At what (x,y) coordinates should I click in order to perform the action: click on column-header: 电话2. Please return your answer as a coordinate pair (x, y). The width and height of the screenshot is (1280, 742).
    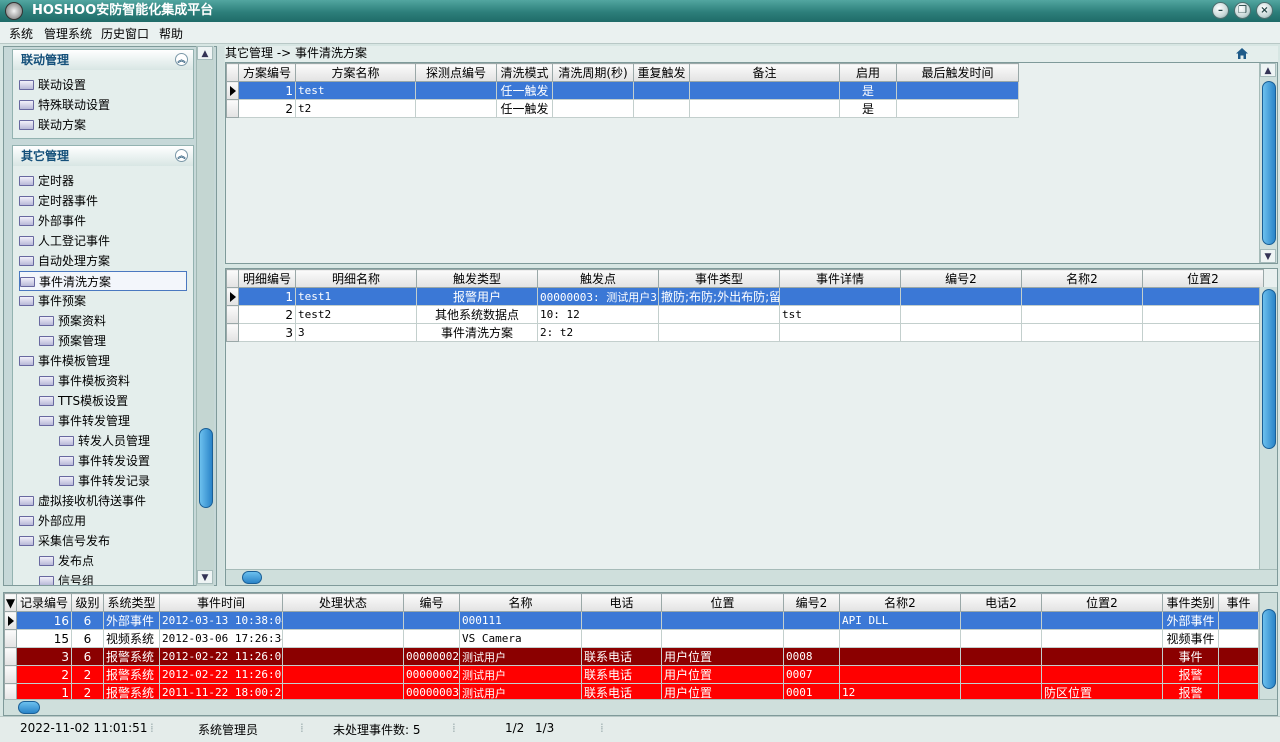
    Looking at the image, I should click on (1001, 602).